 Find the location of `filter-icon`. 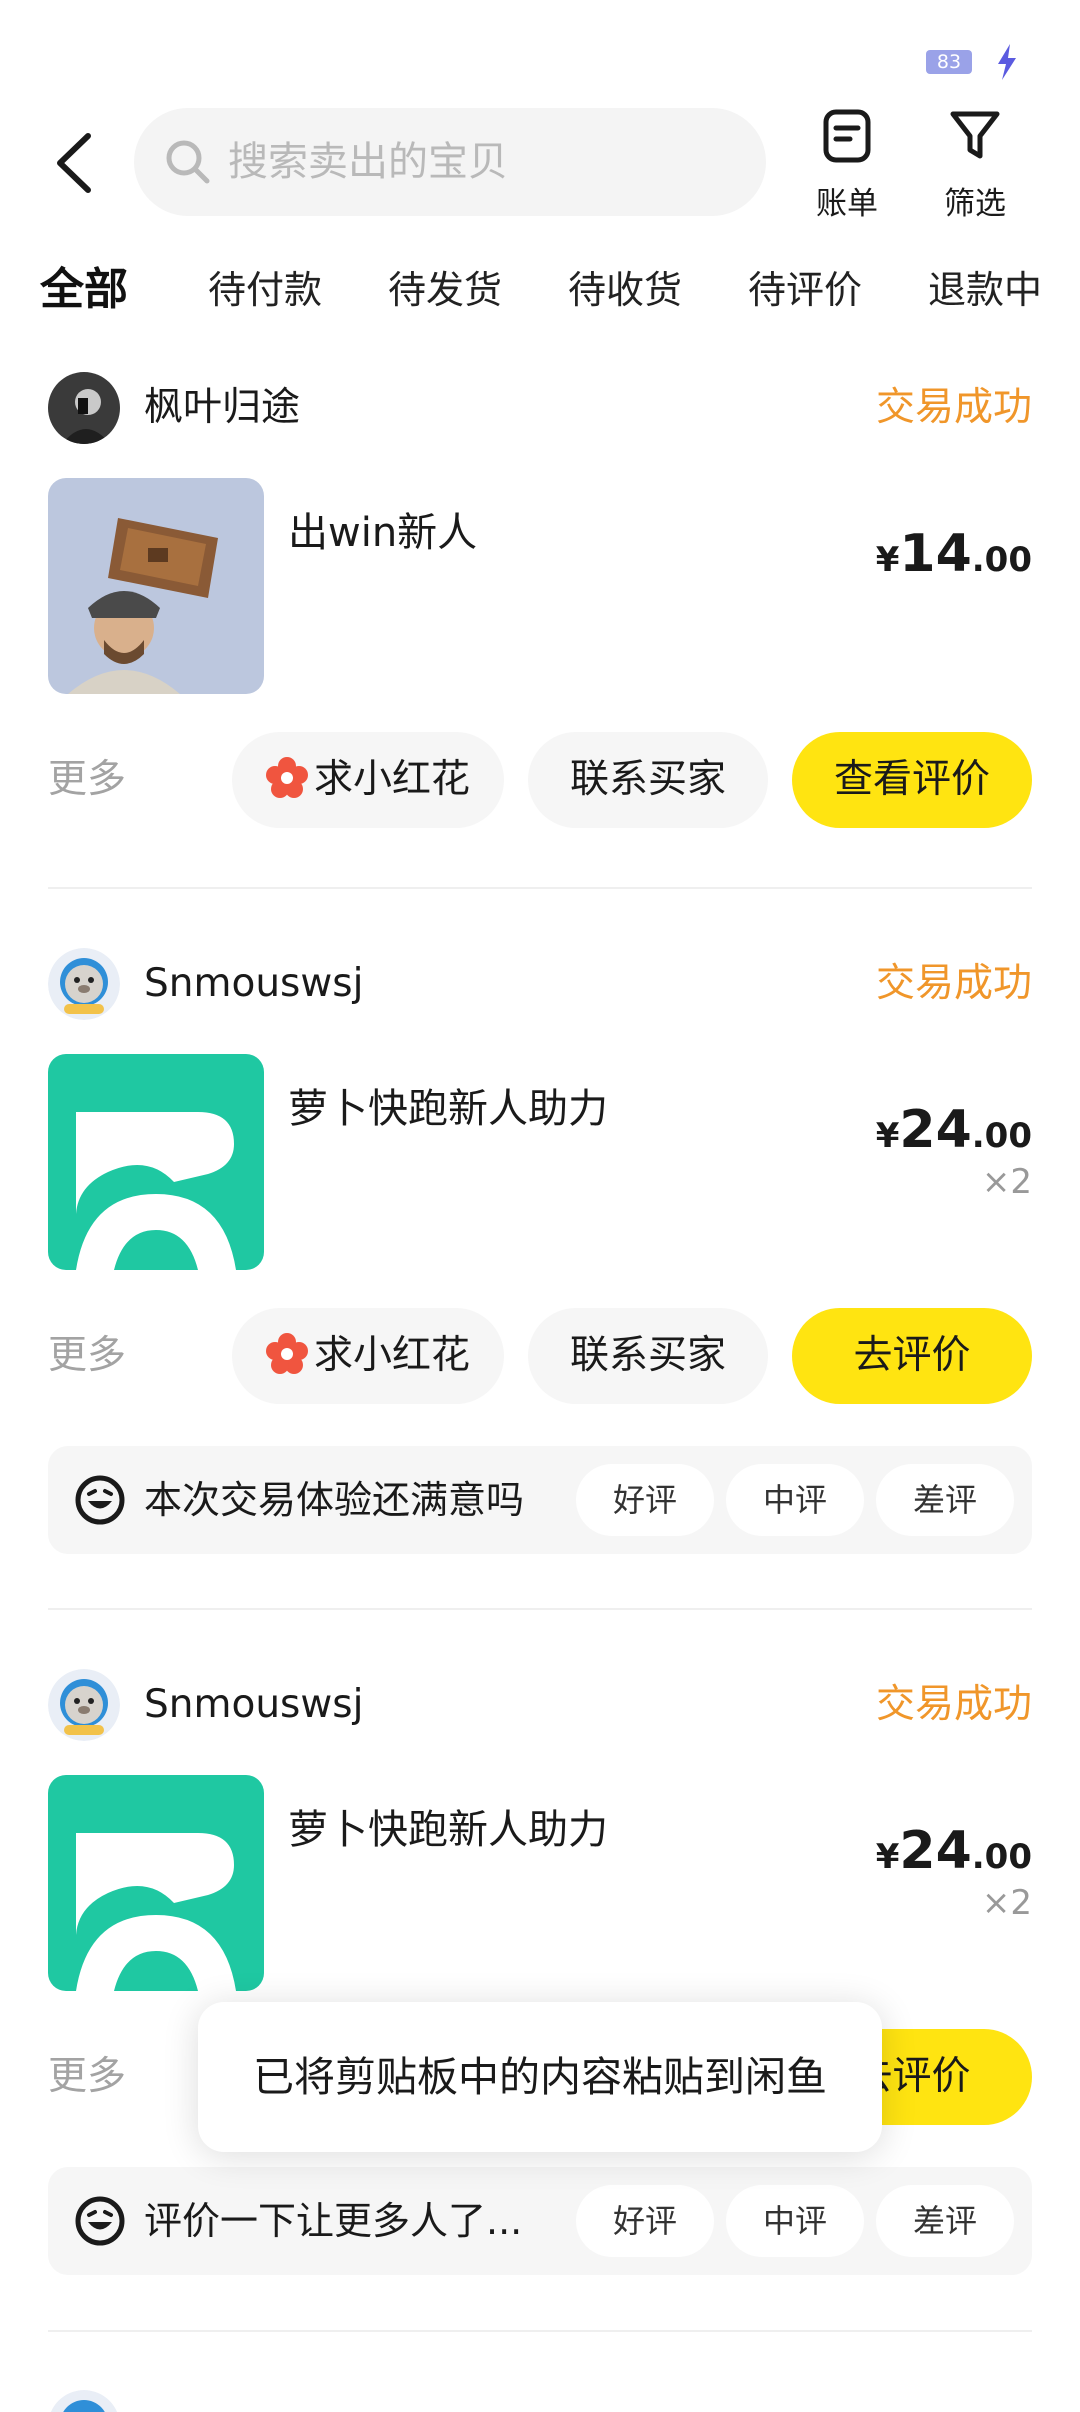

filter-icon is located at coordinates (975, 135).